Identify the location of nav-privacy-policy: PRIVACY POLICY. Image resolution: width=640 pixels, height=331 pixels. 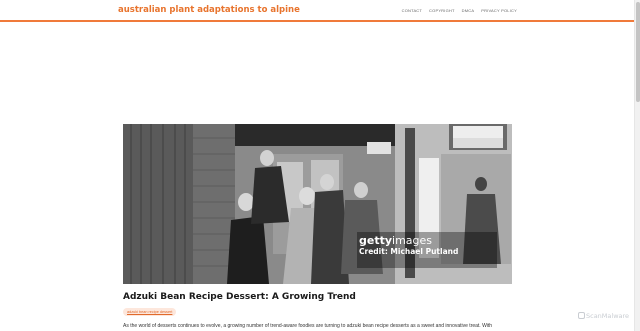
(499, 10).